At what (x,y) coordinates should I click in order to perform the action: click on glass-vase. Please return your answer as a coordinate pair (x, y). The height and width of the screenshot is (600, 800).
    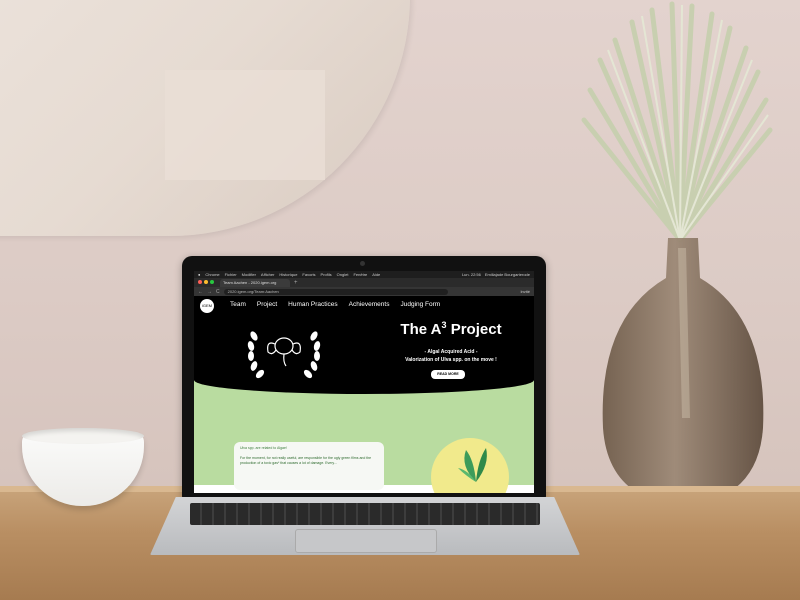
    Looking at the image, I should click on (683, 372).